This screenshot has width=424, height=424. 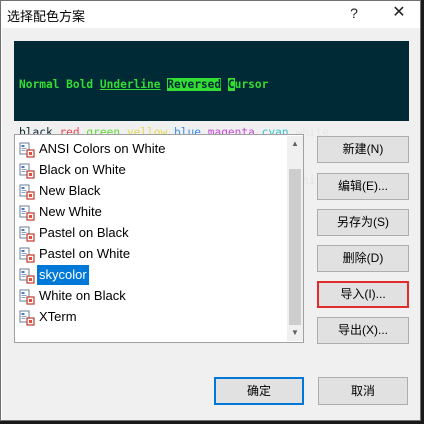 I want to click on scrollbar-thumb, so click(x=295, y=247).